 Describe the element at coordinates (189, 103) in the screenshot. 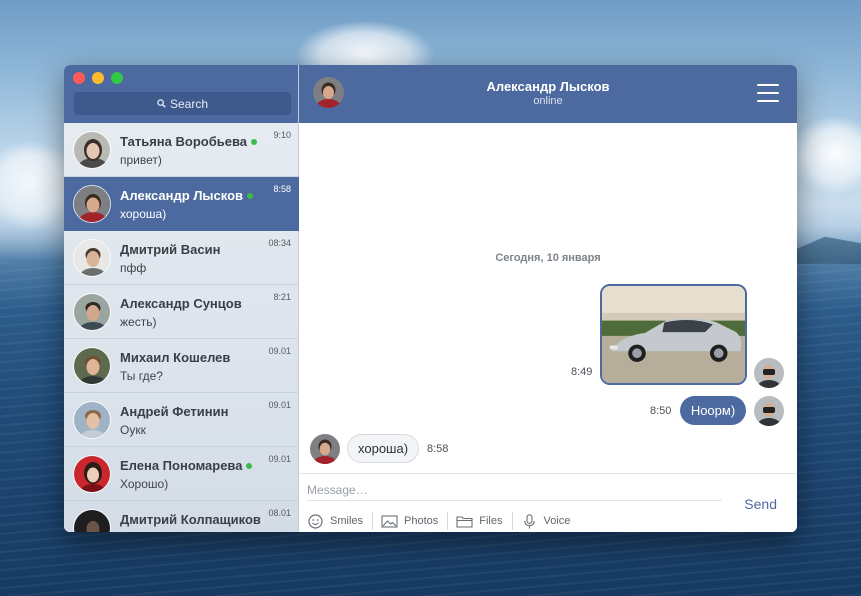

I see `search-label: Search` at that location.